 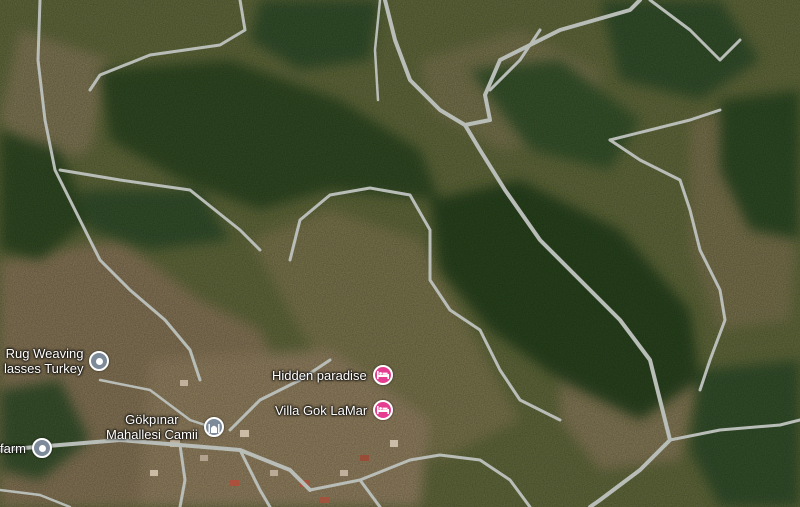 I want to click on poi-rug-weaving: Rug Weaving lasses Turkey, so click(x=55, y=361).